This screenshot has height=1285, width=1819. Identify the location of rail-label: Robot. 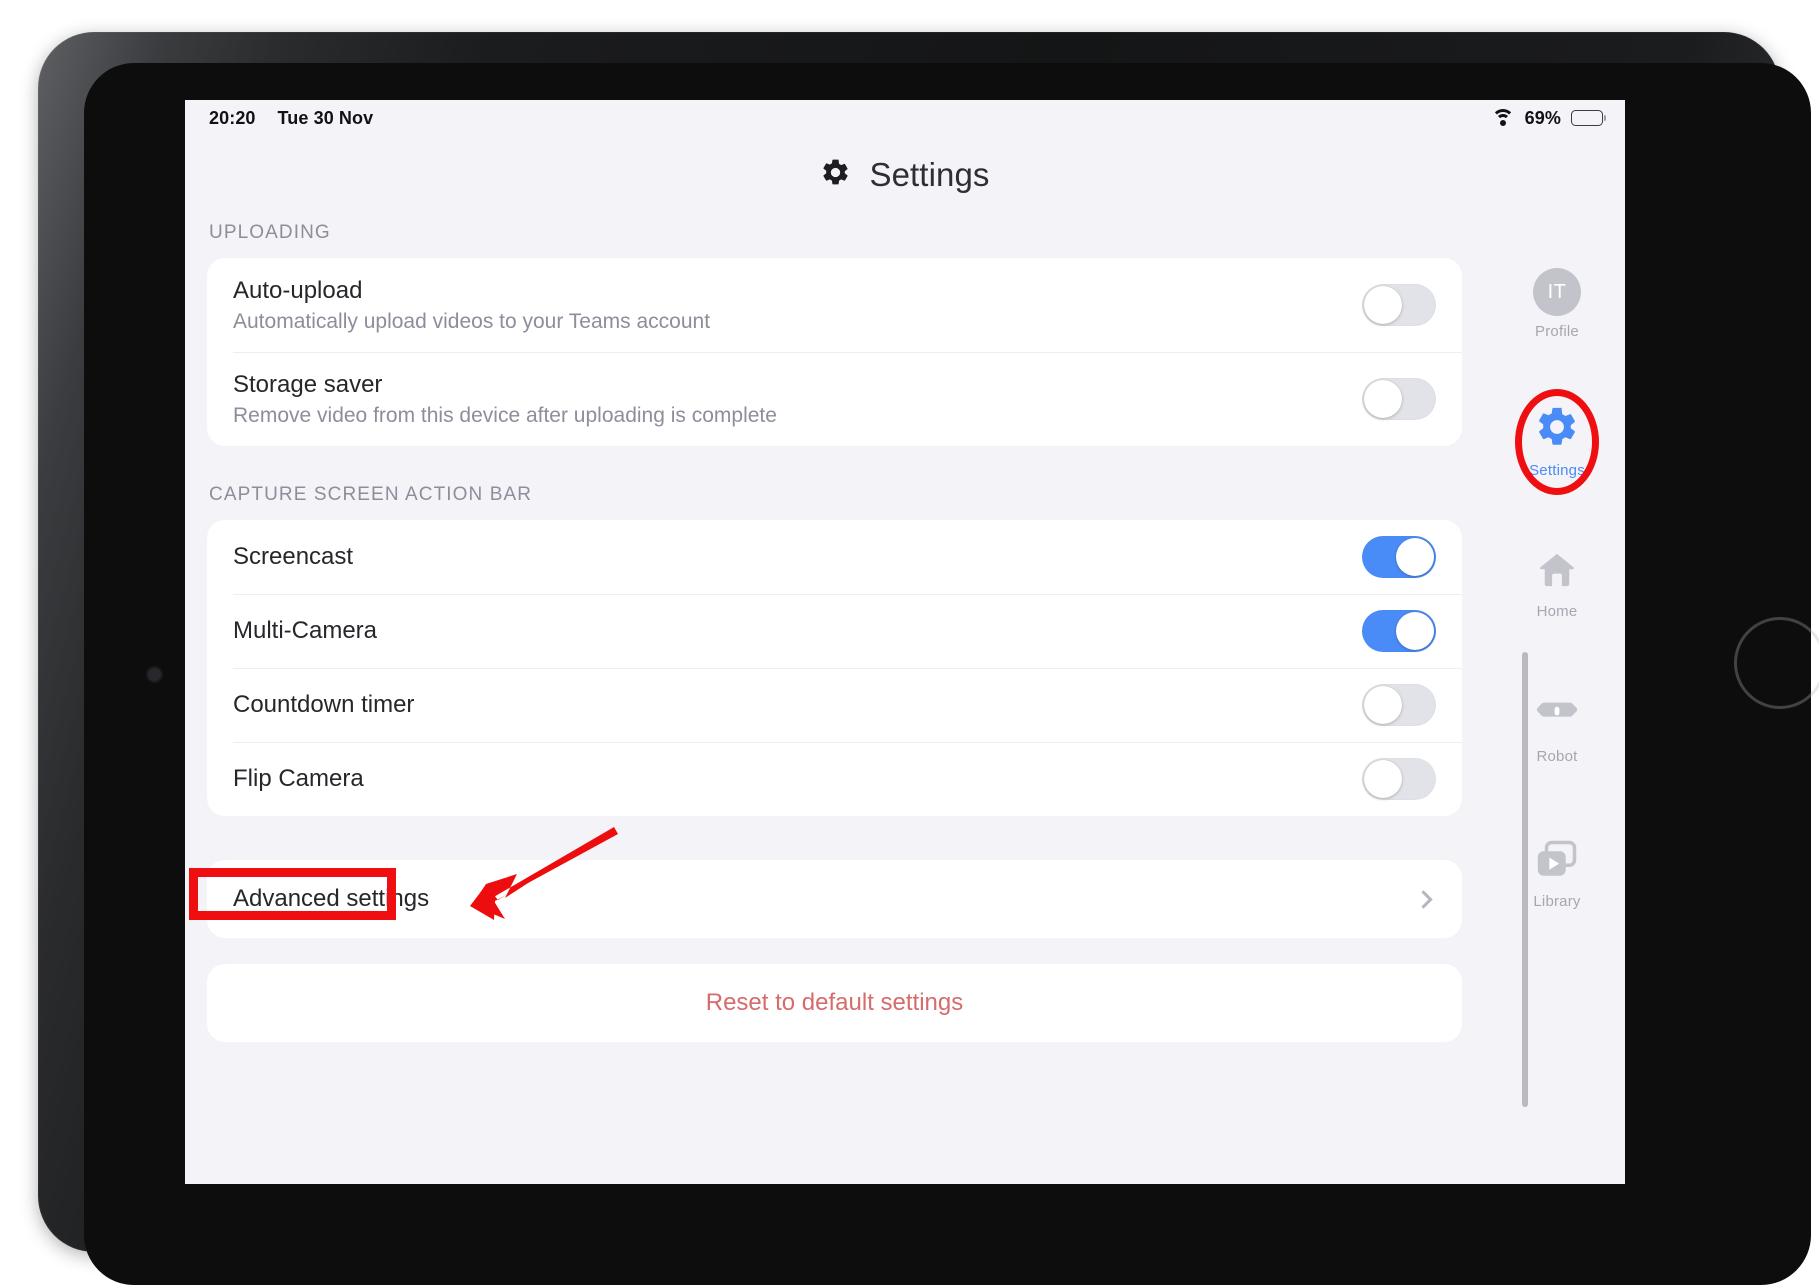
(1557, 756).